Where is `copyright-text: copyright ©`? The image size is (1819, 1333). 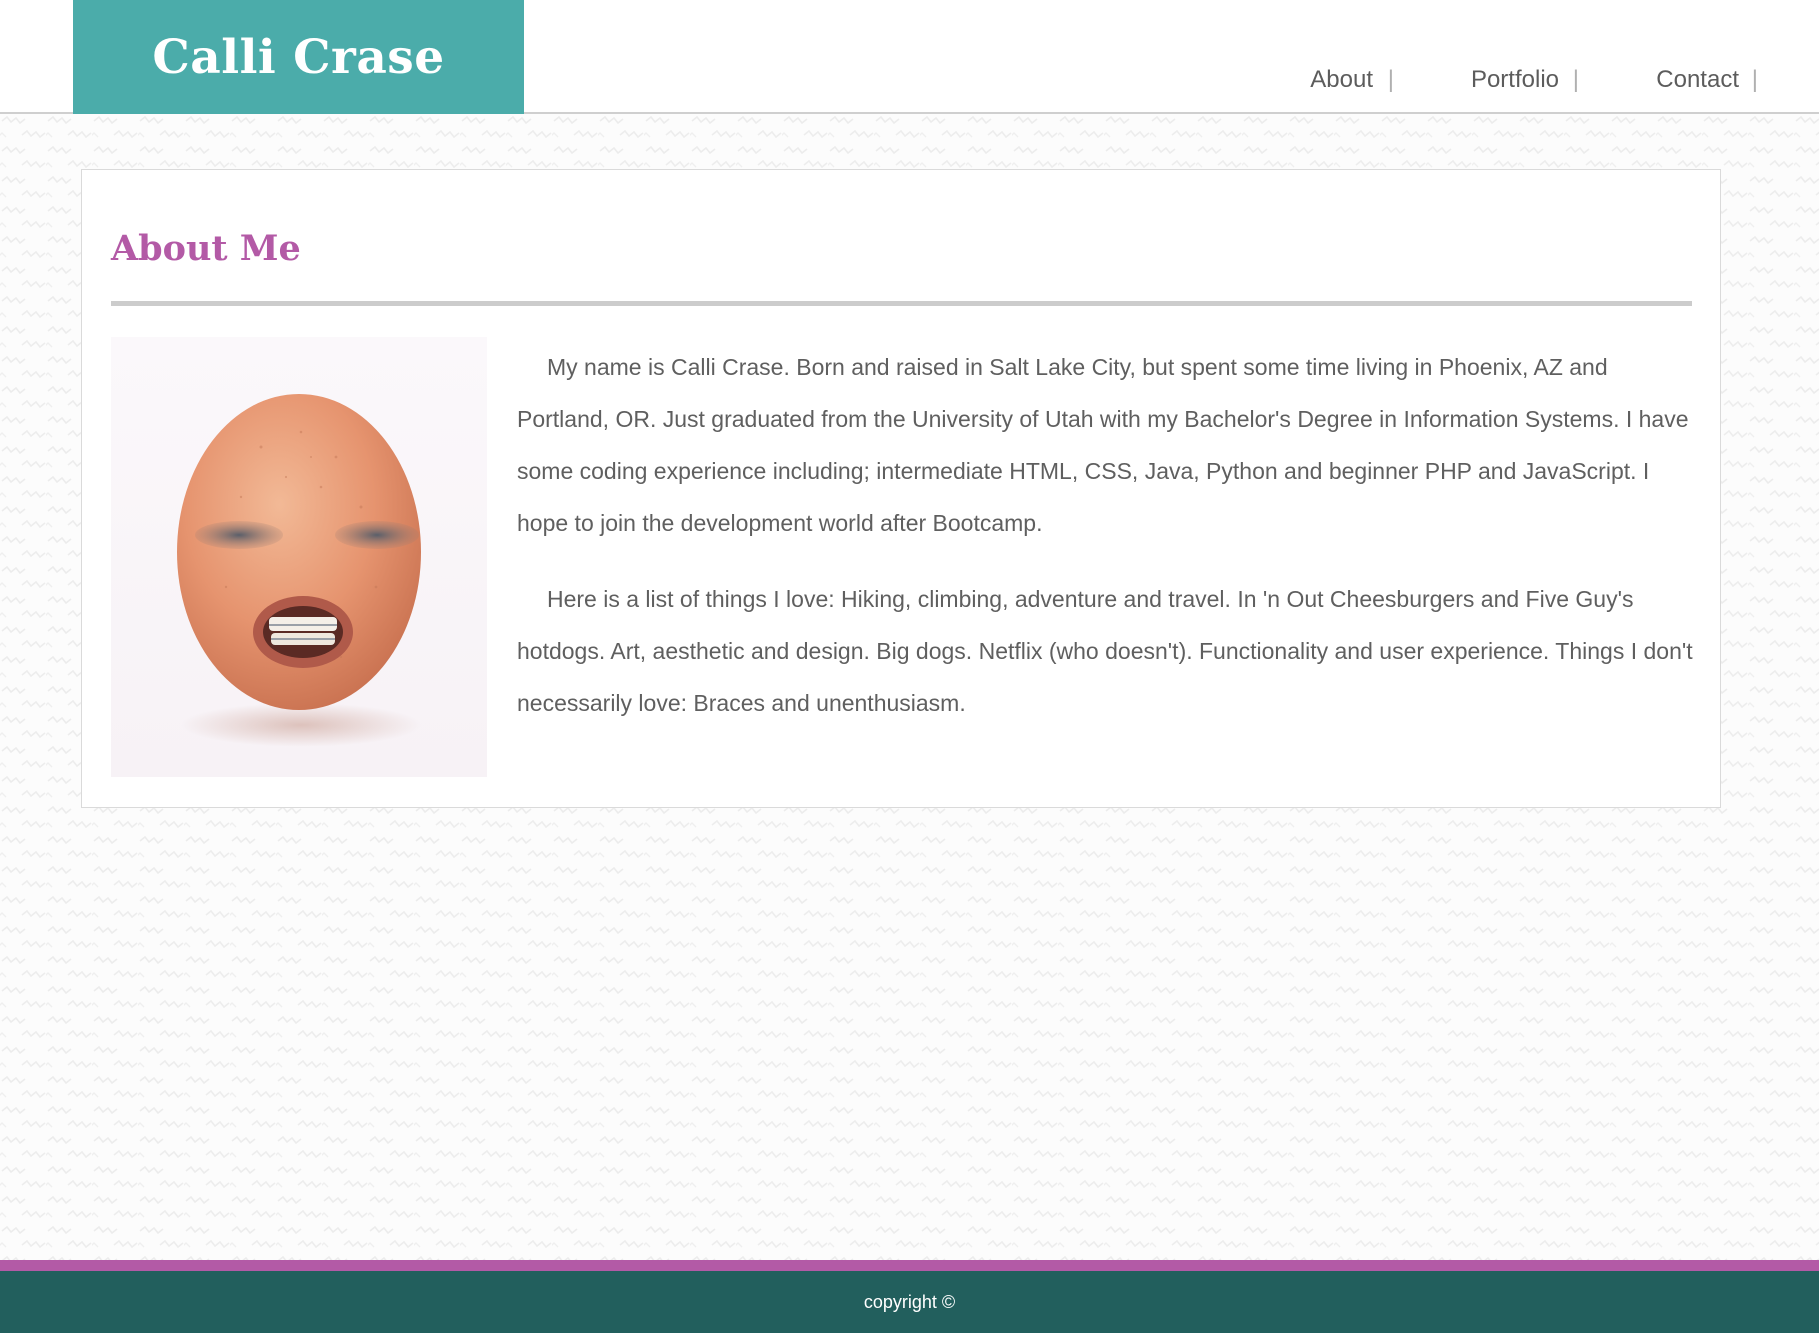 copyright-text: copyright © is located at coordinates (909, 1301).